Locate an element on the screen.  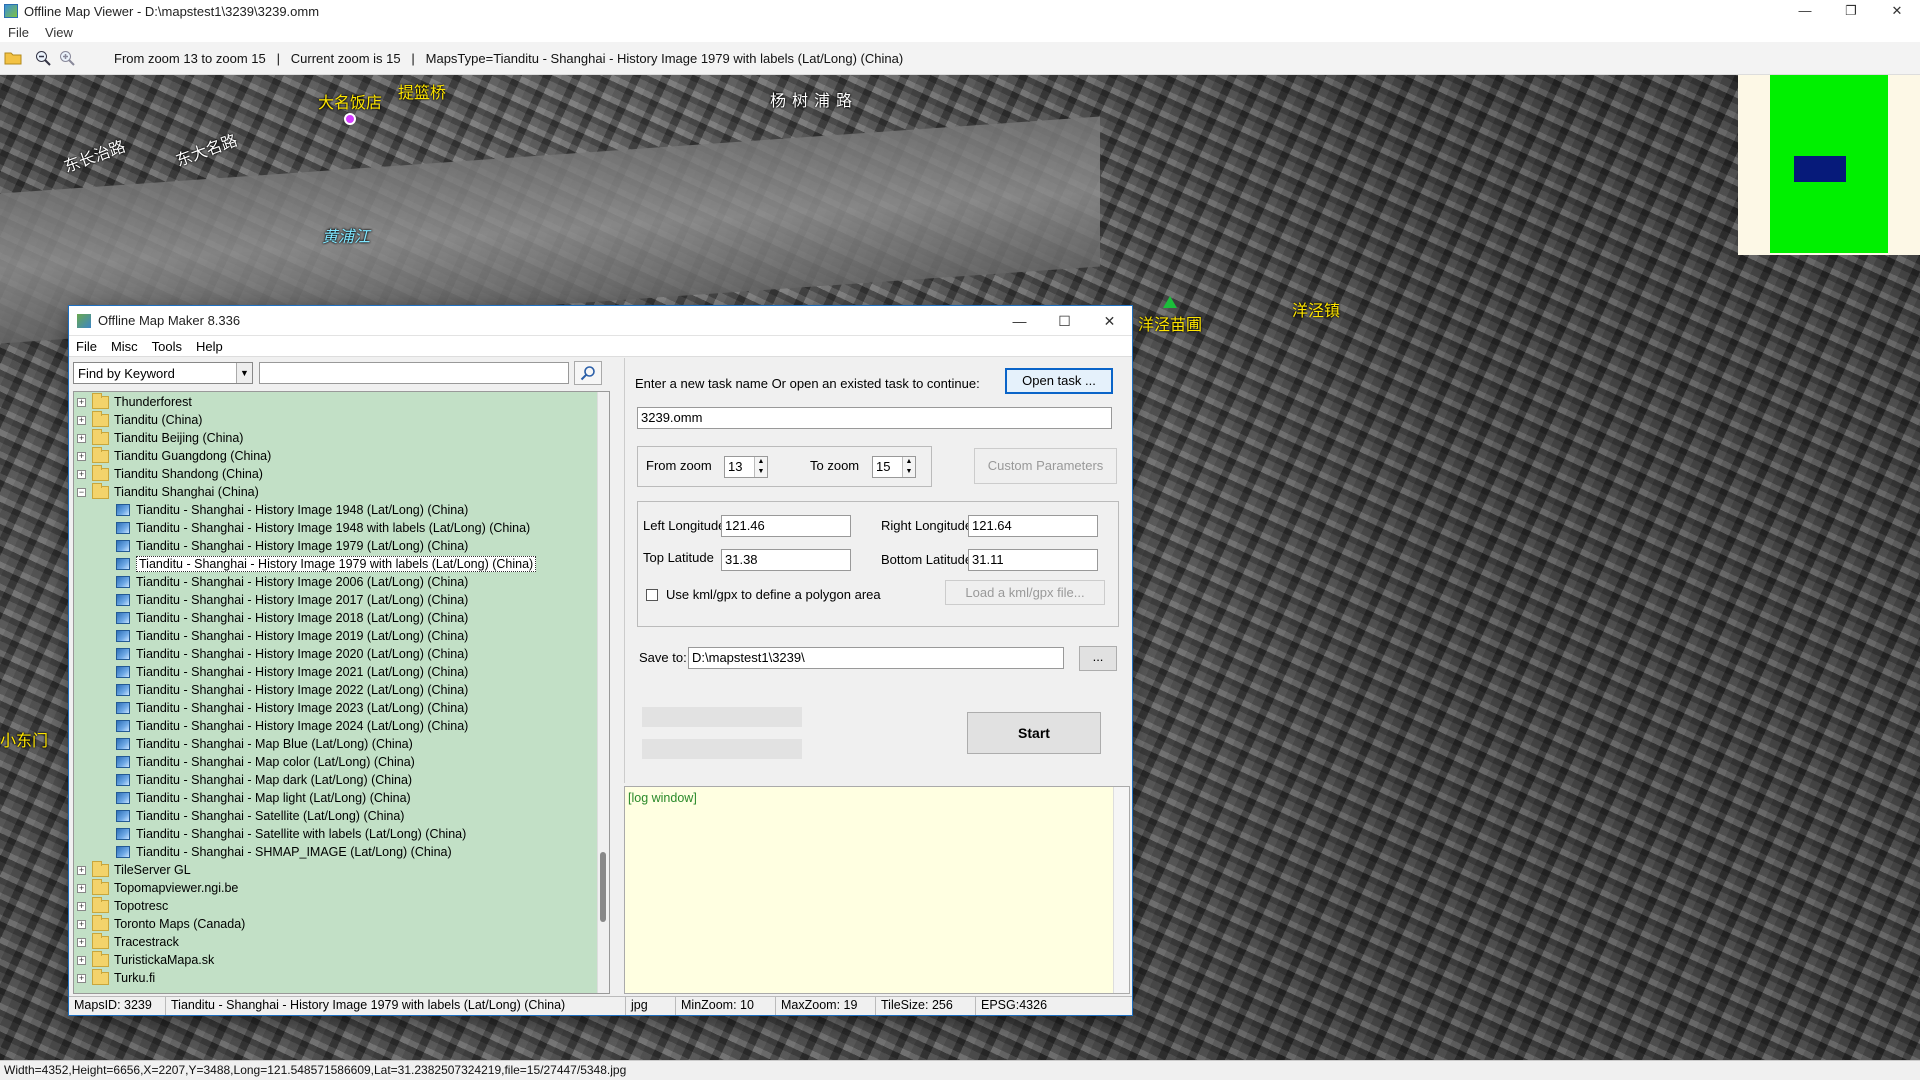
tree-folder-item: + Toronto Maps (Canada) is located at coordinates (341, 923).